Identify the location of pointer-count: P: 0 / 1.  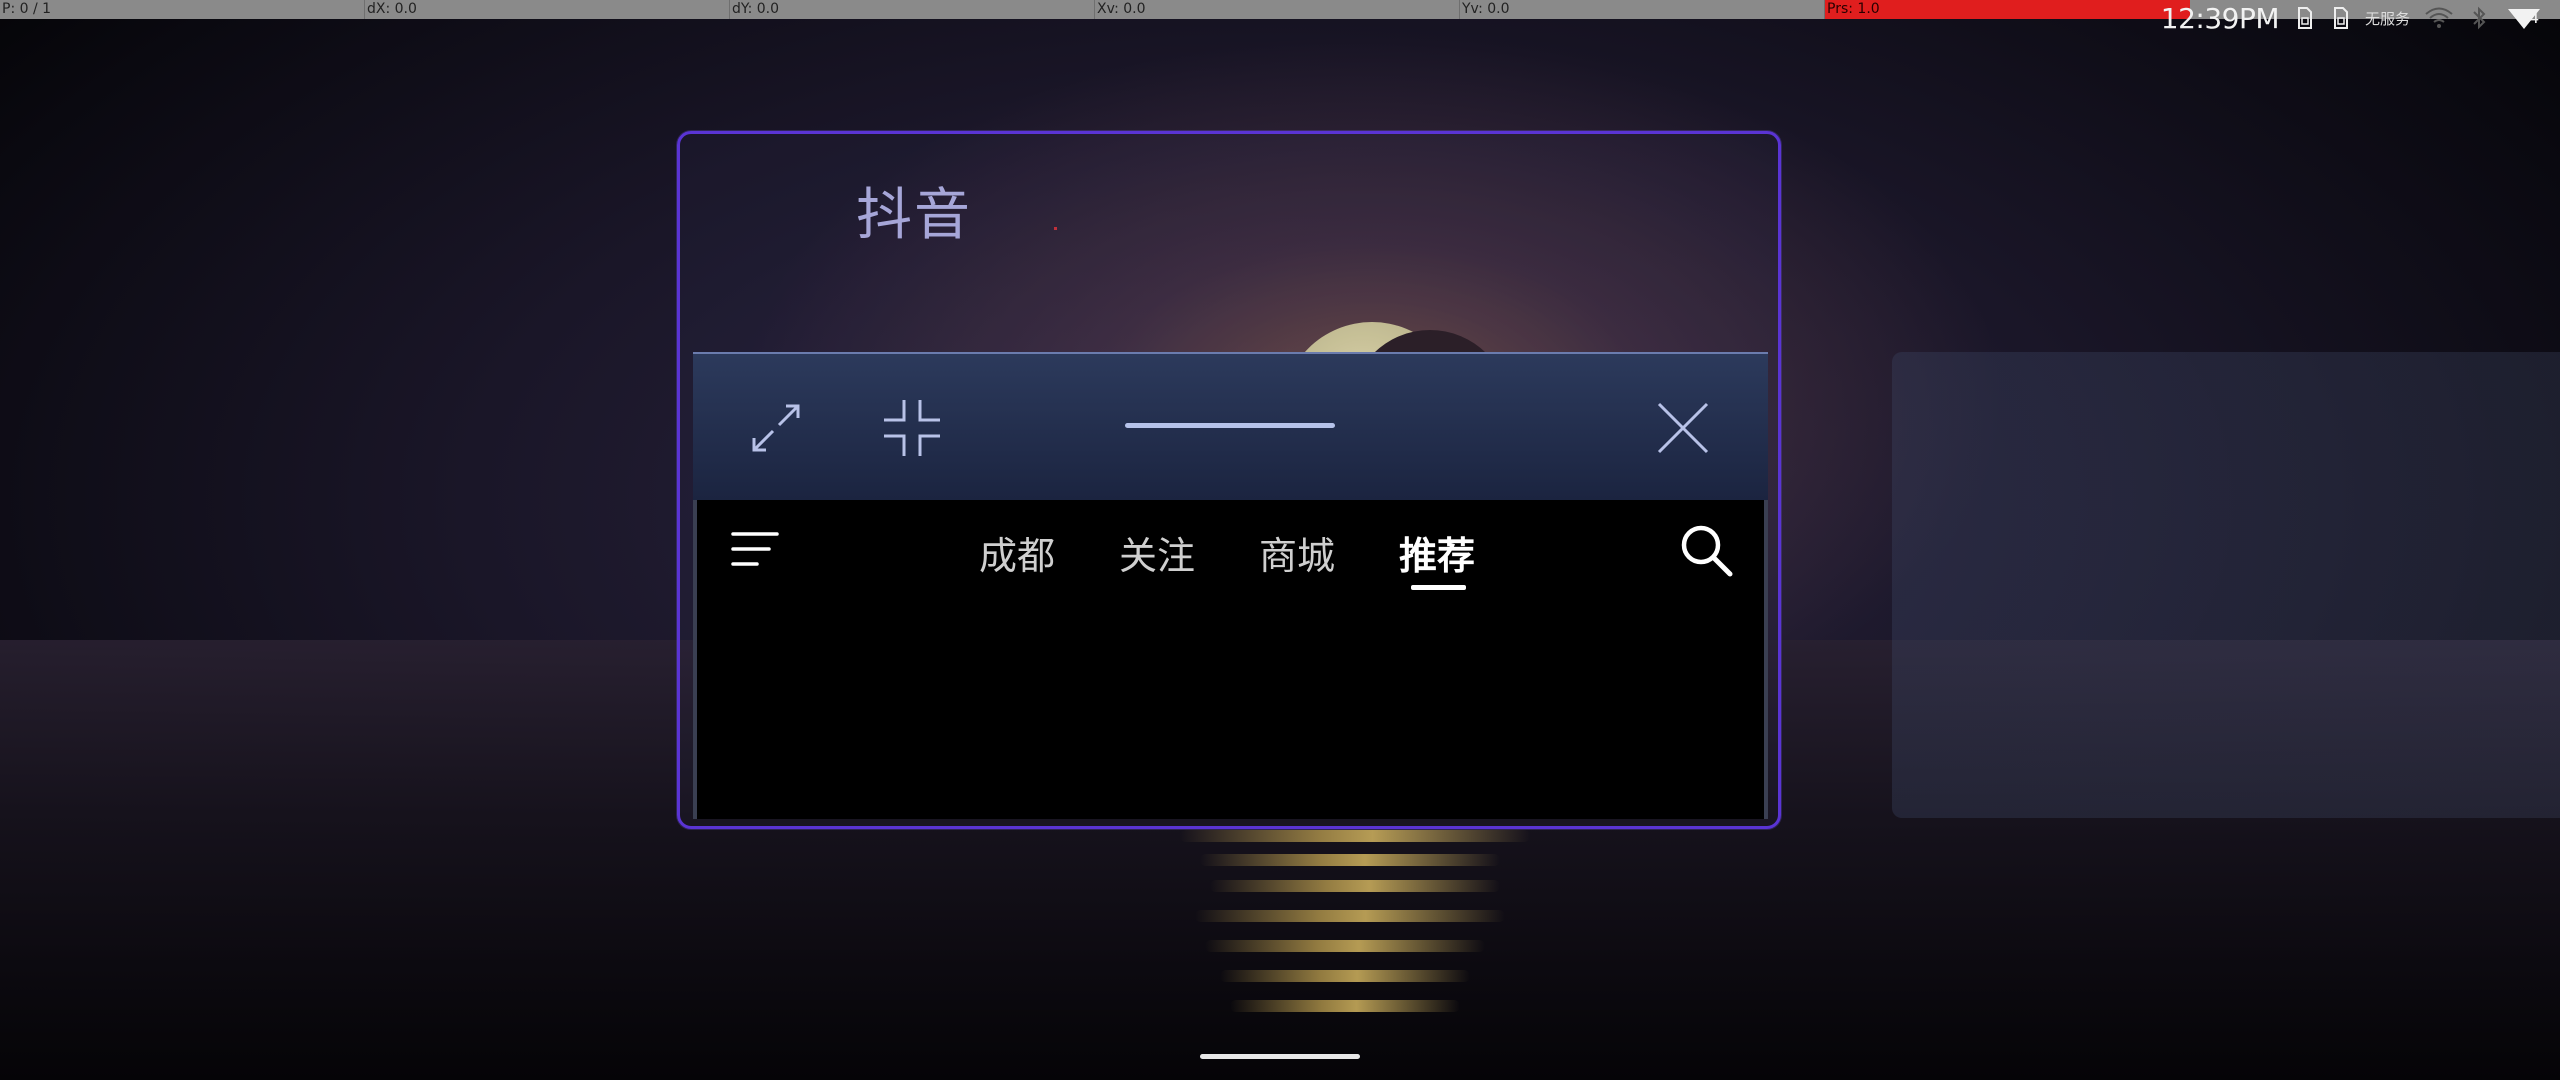
(182, 9).